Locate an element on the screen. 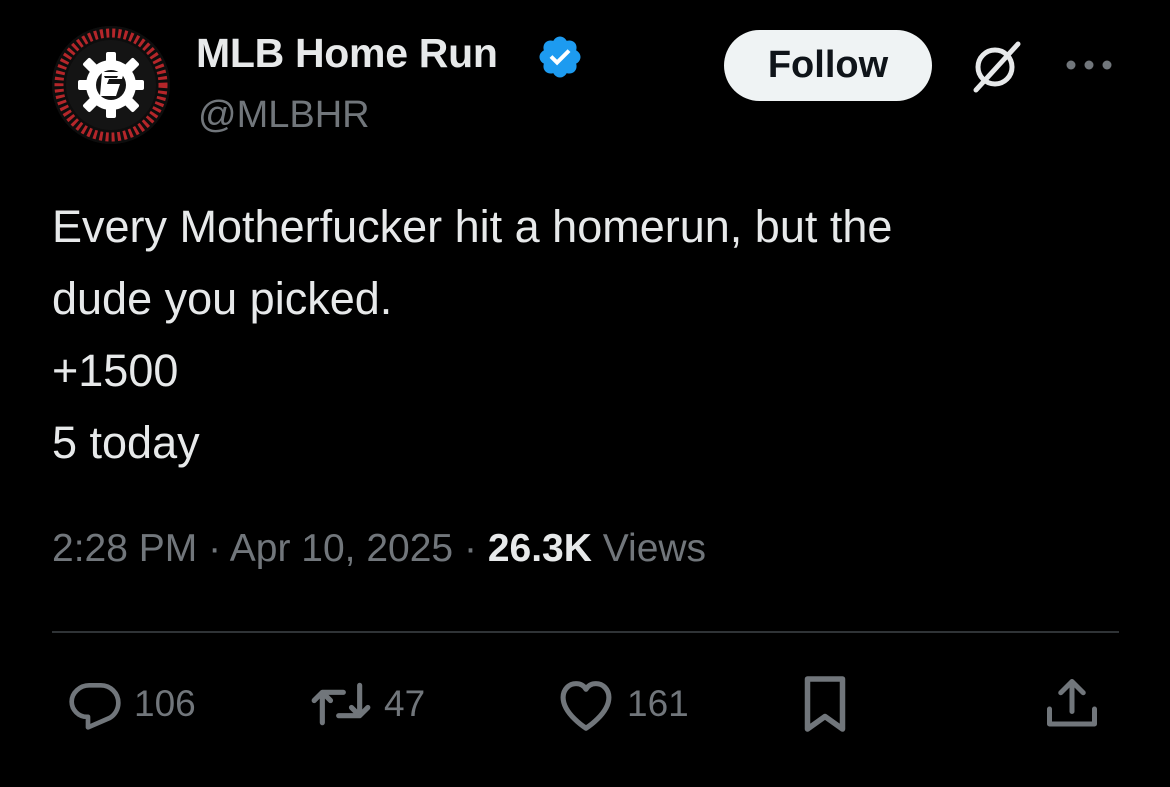  follow-button: Follow is located at coordinates (828, 65).